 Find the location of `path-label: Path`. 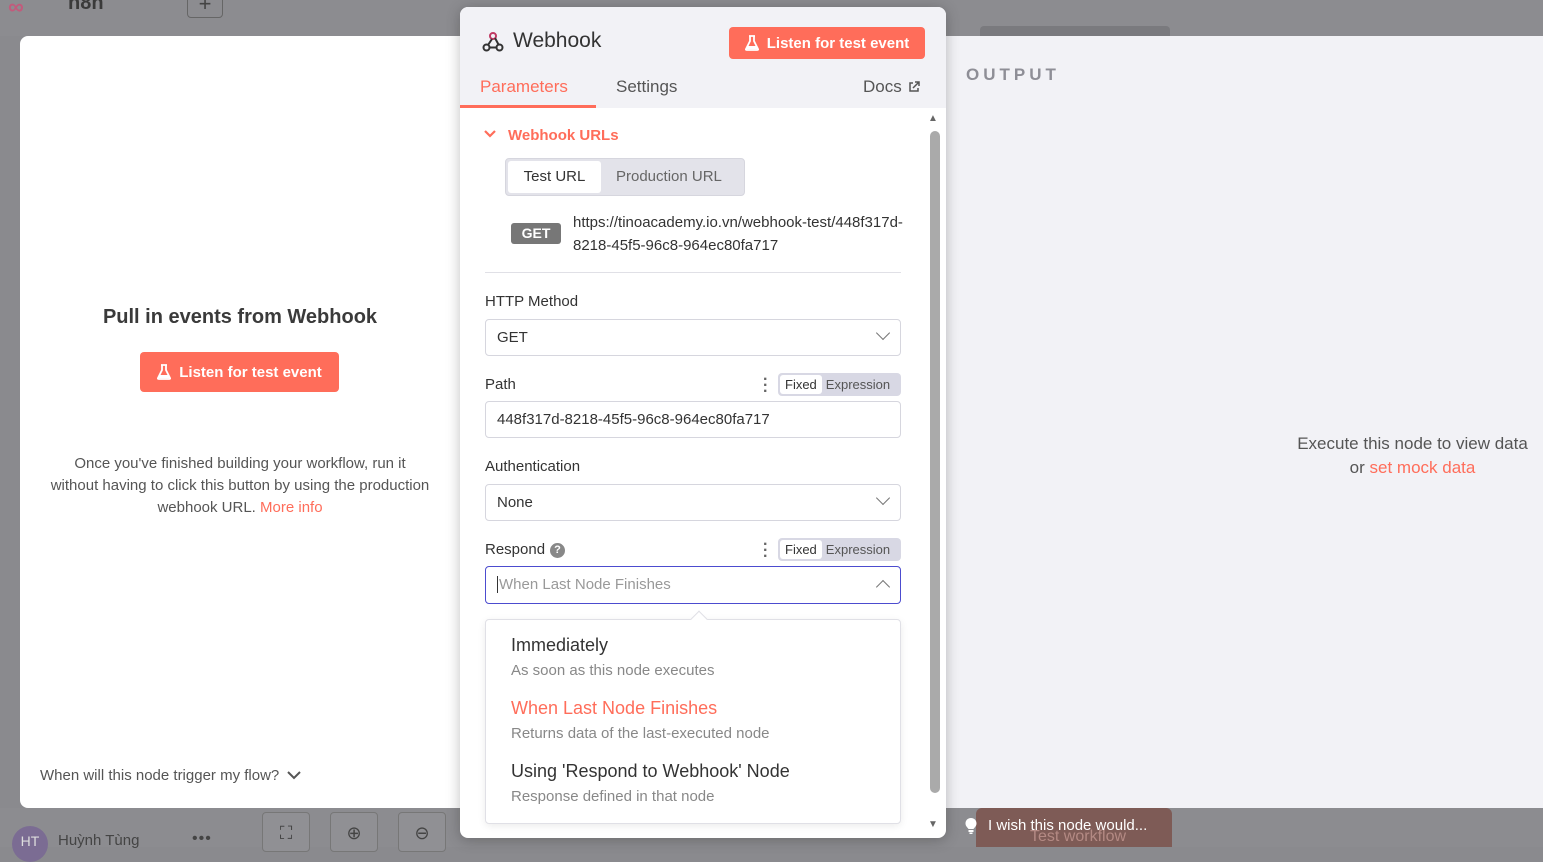

path-label: Path is located at coordinates (500, 384).